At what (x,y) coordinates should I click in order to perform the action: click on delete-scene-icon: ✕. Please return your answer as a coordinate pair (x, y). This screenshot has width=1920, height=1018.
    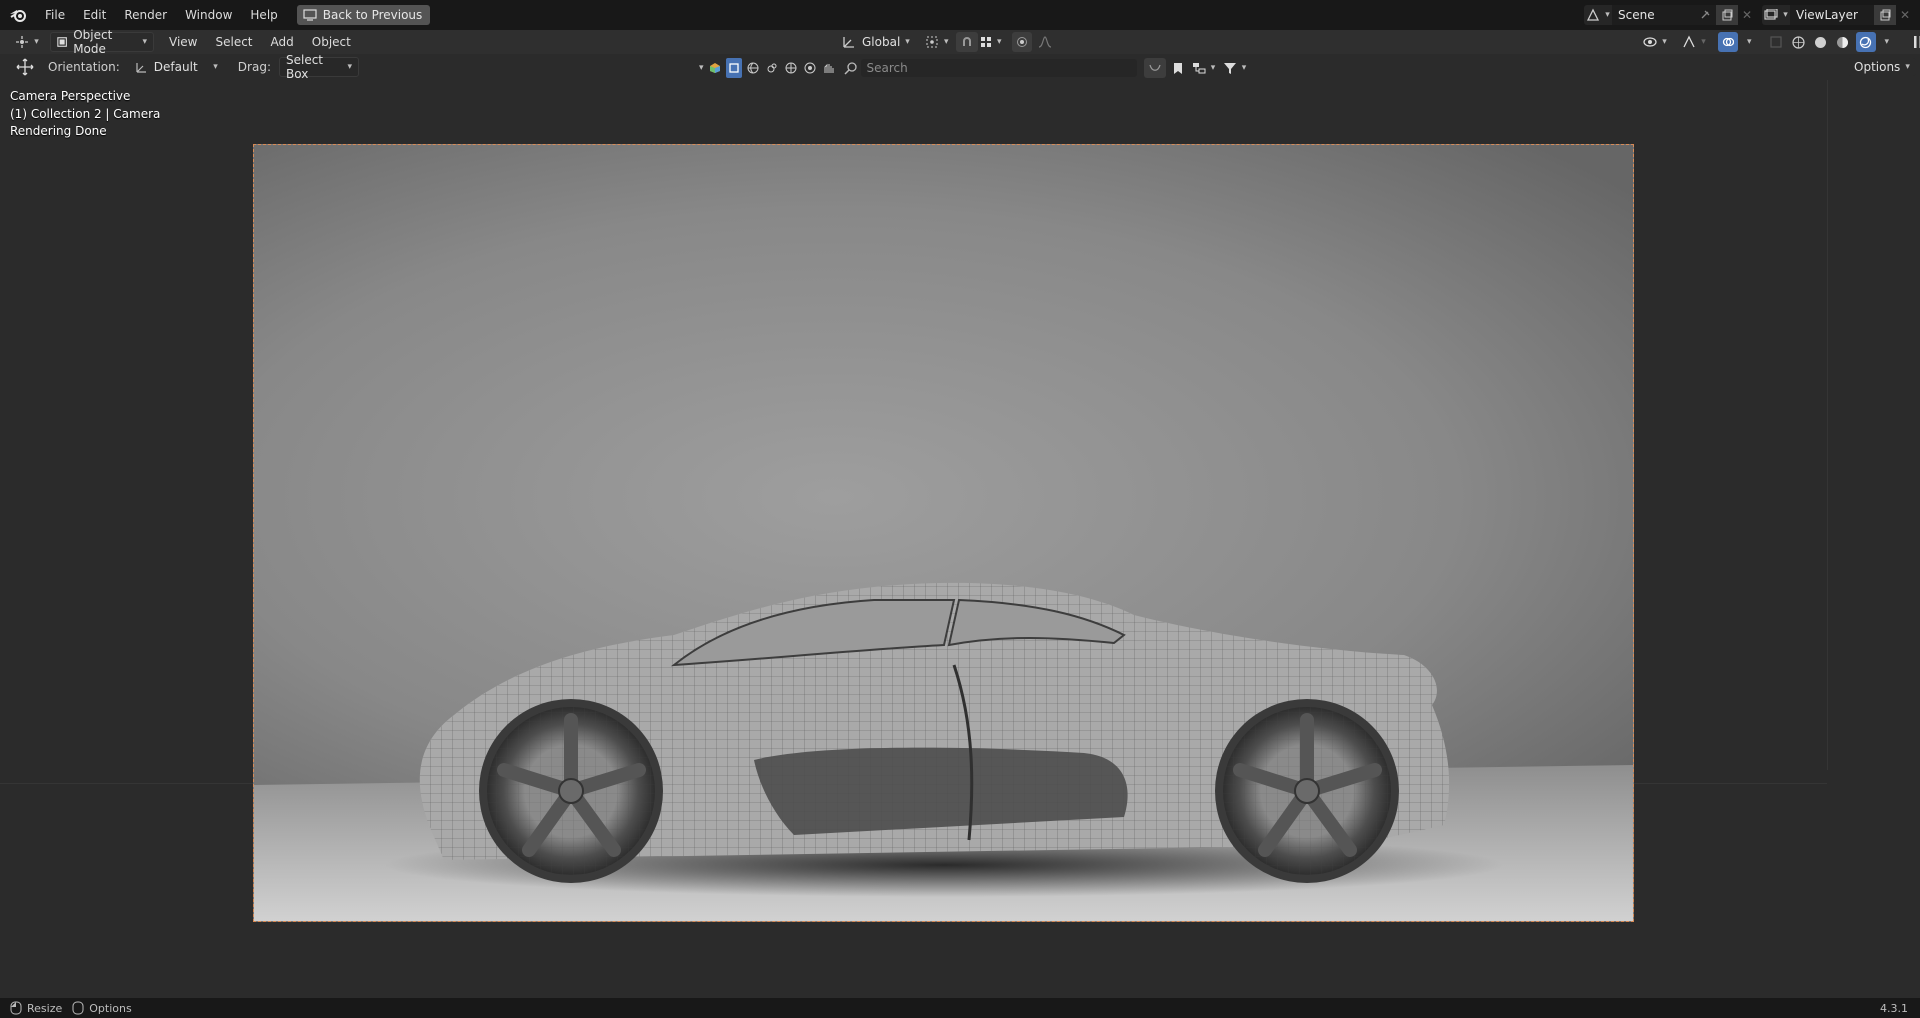
    Looking at the image, I should click on (1747, 15).